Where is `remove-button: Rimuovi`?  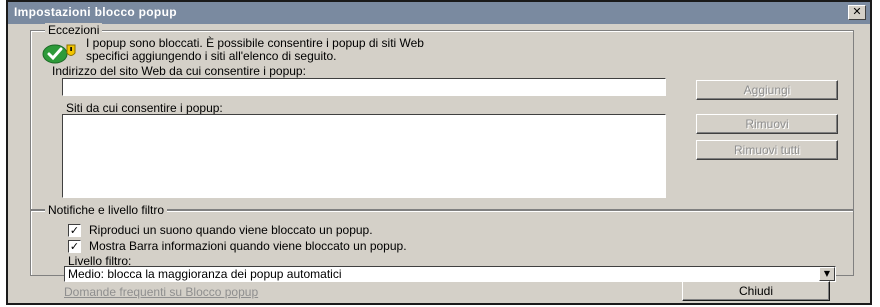
remove-button: Rimuovi is located at coordinates (767, 124).